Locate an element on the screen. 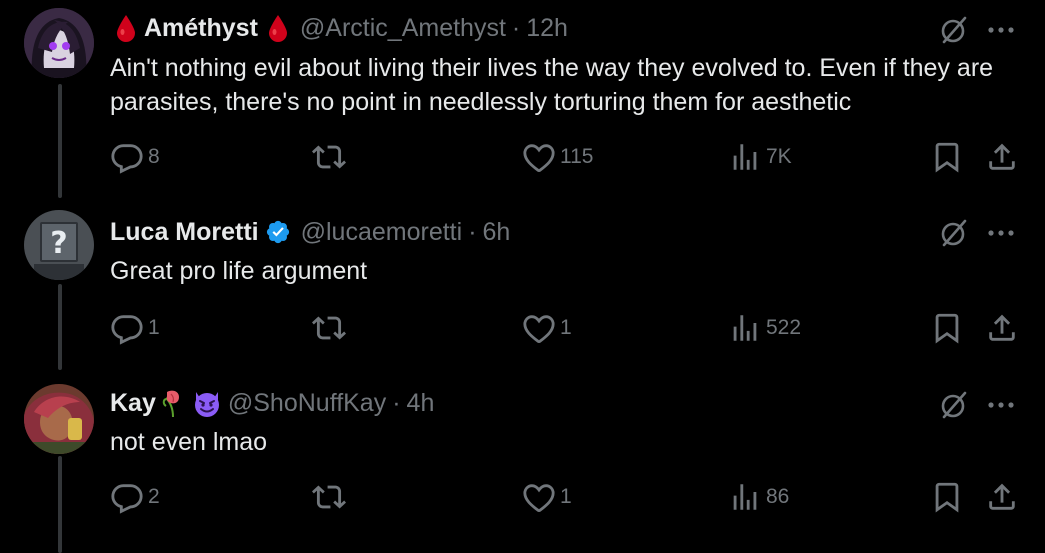  avatar-image: ? is located at coordinates (59, 245).